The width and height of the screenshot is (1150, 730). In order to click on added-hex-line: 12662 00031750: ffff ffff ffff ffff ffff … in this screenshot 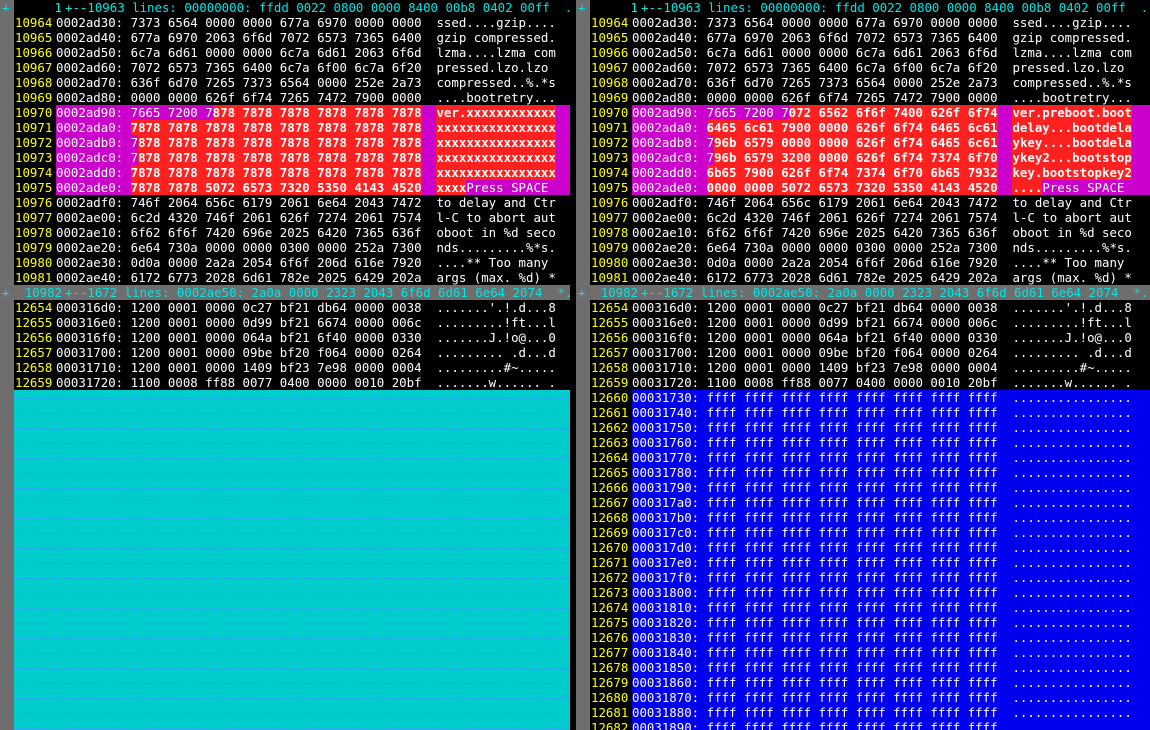, I will do `click(870, 427)`.